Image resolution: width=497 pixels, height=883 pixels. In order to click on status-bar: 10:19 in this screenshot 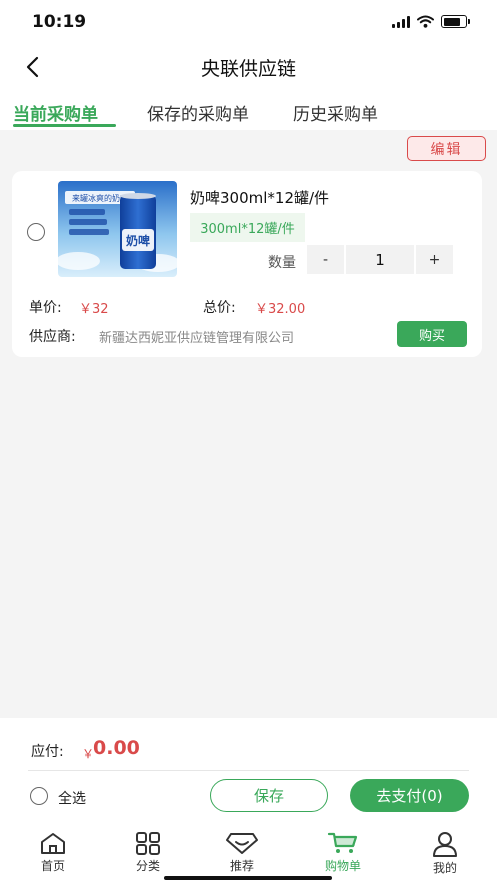, I will do `click(248, 22)`.